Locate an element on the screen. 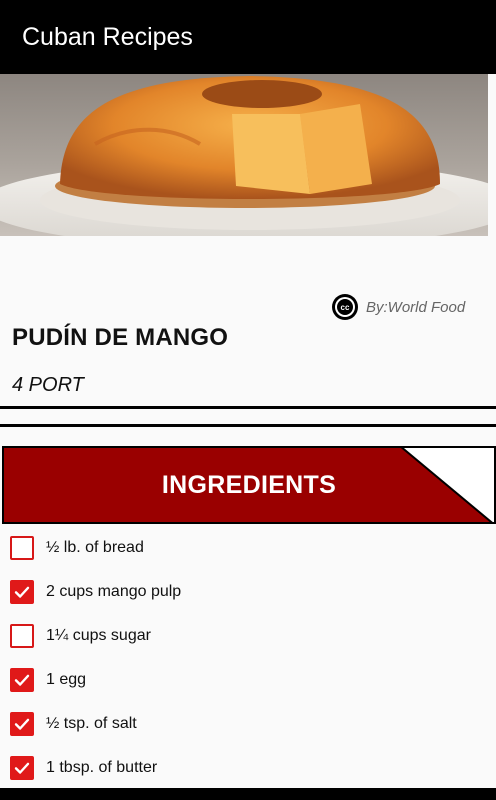 The height and width of the screenshot is (800, 496). creative-commons-icon: cc is located at coordinates (345, 307).